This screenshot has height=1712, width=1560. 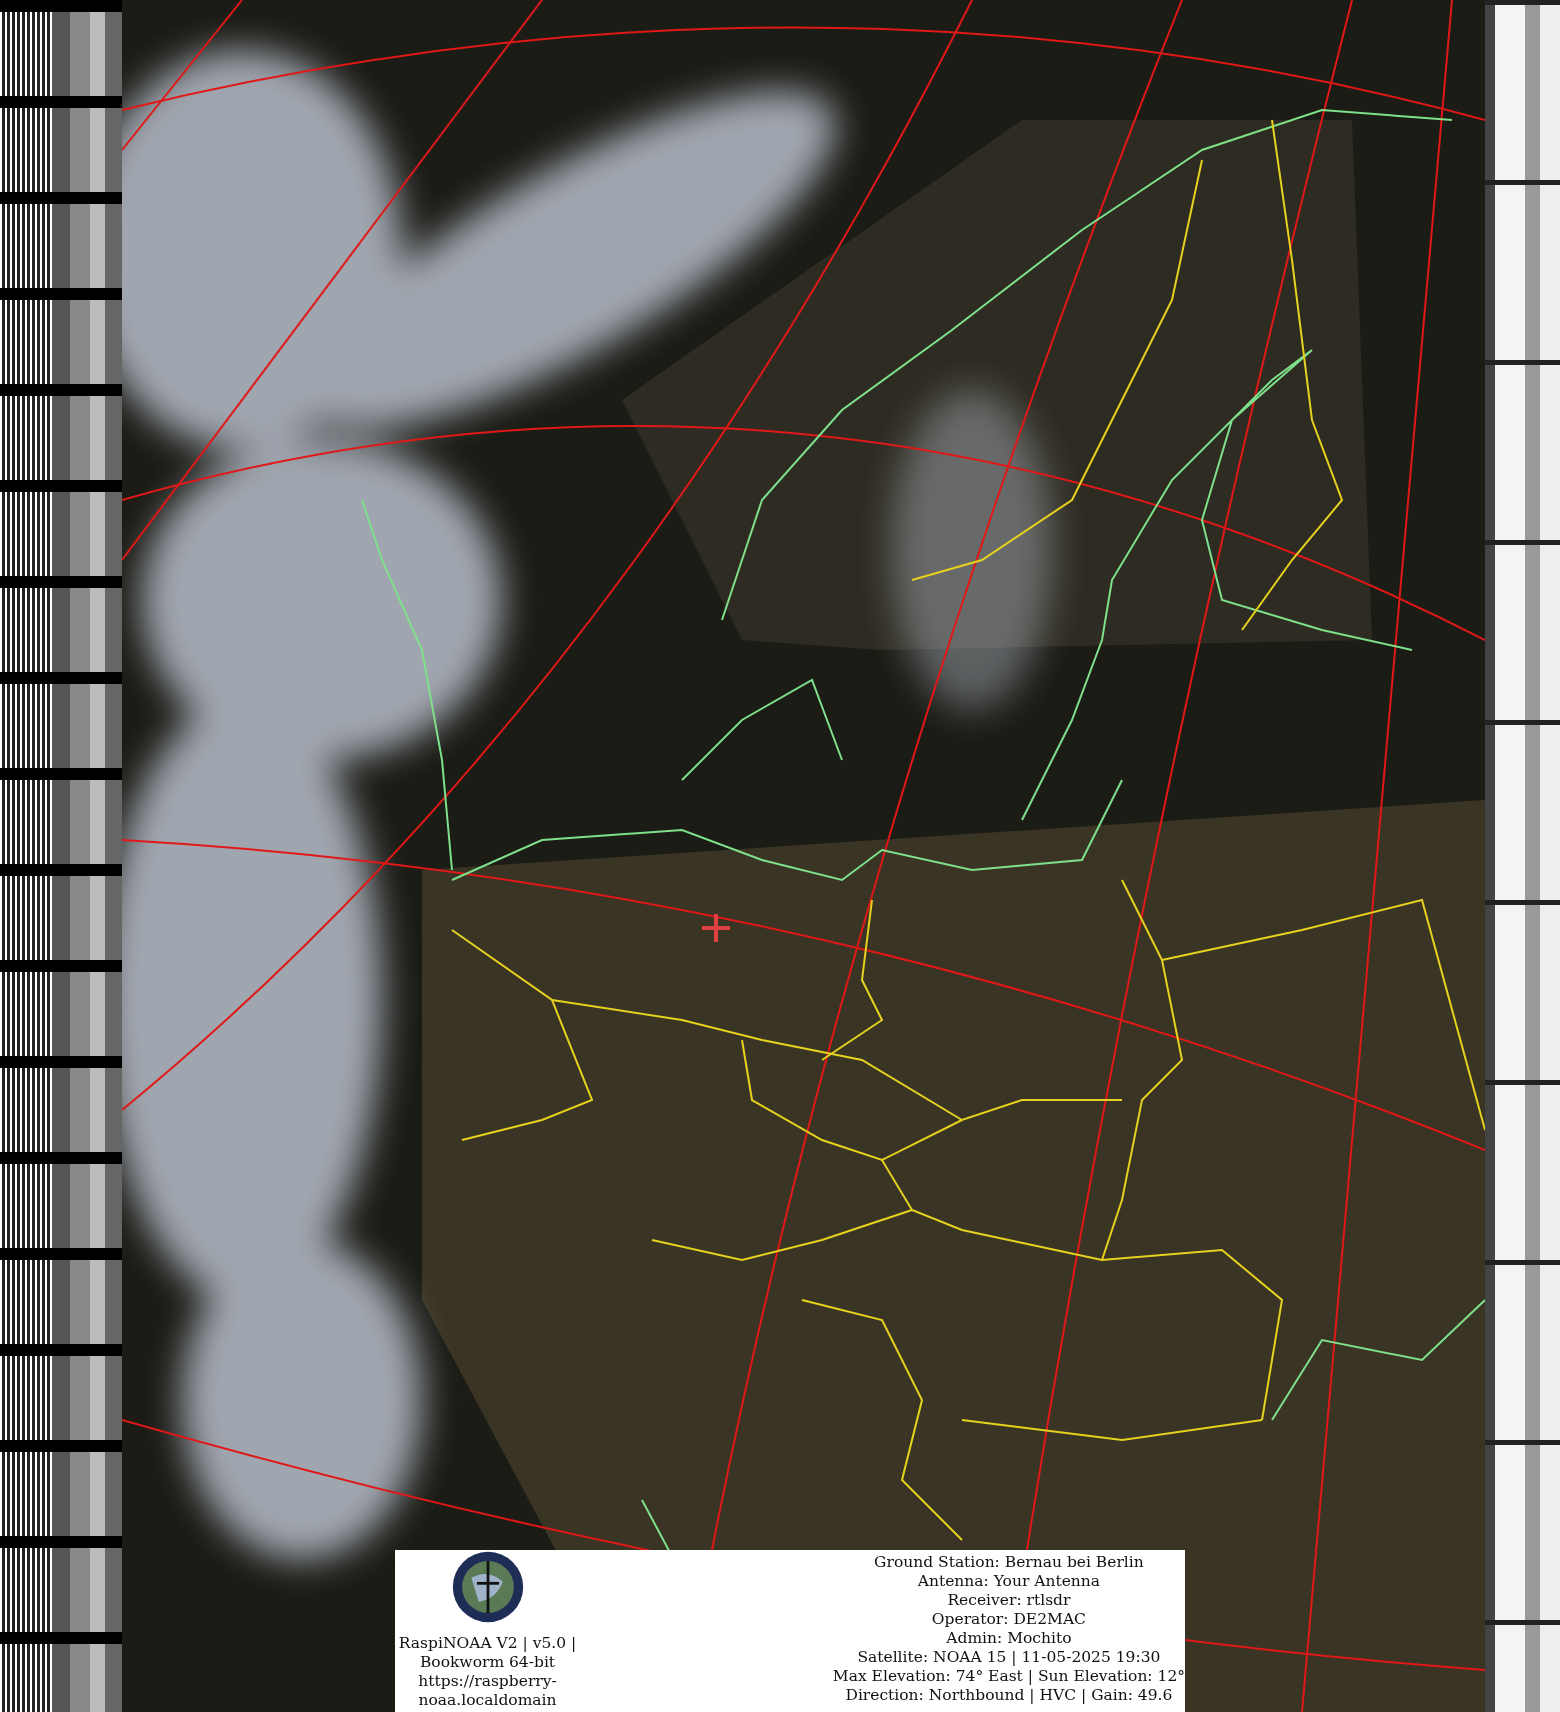 I want to click on software-info-text: RaspiNOAA V2 | v5.0 | Bookworm 64-bit https://raspberry- noaa.localdomain, so click(x=487, y=1672).